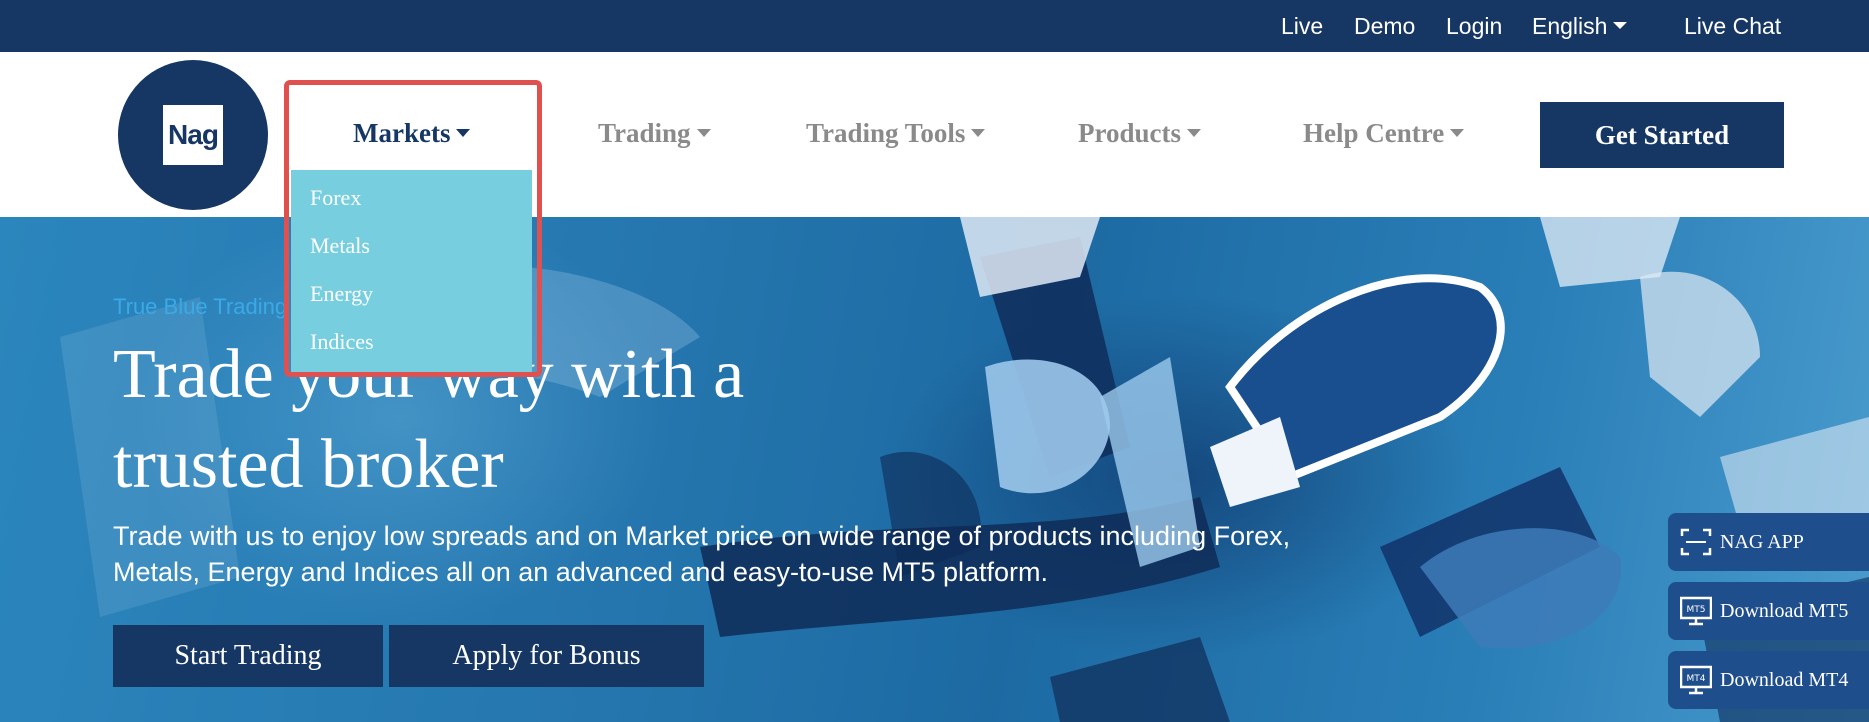  I want to click on nav-markets: Markets, so click(412, 133).